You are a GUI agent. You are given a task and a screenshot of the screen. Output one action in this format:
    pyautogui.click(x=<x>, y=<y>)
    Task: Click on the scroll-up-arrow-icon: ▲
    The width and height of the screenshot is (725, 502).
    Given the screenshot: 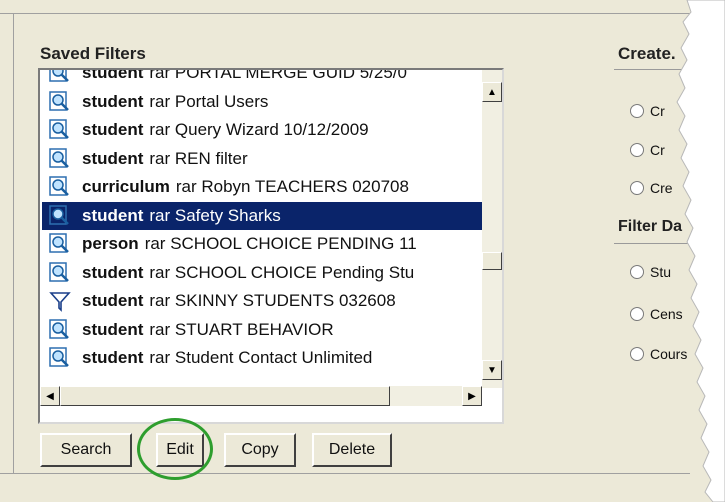 What is the action you would take?
    pyautogui.click(x=492, y=92)
    